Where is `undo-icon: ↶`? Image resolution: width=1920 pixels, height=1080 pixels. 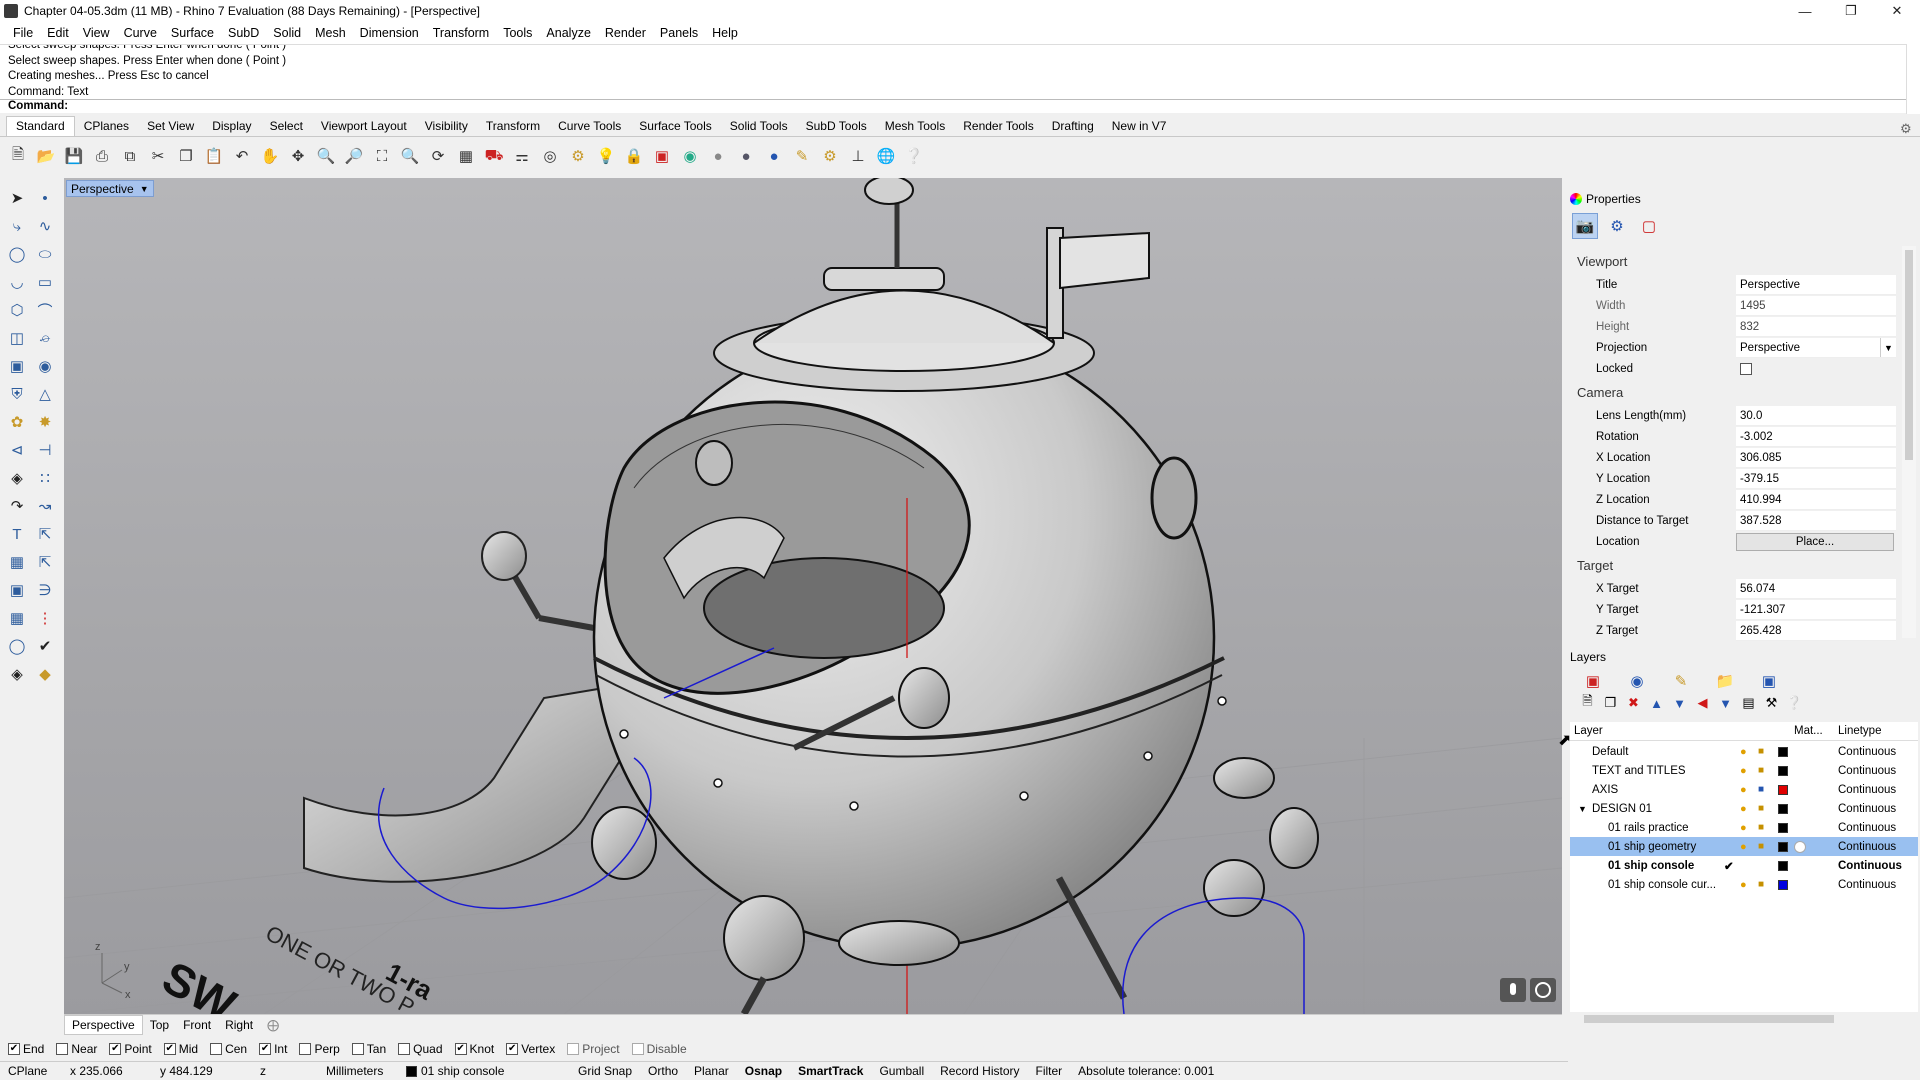 undo-icon: ↶ is located at coordinates (242, 156).